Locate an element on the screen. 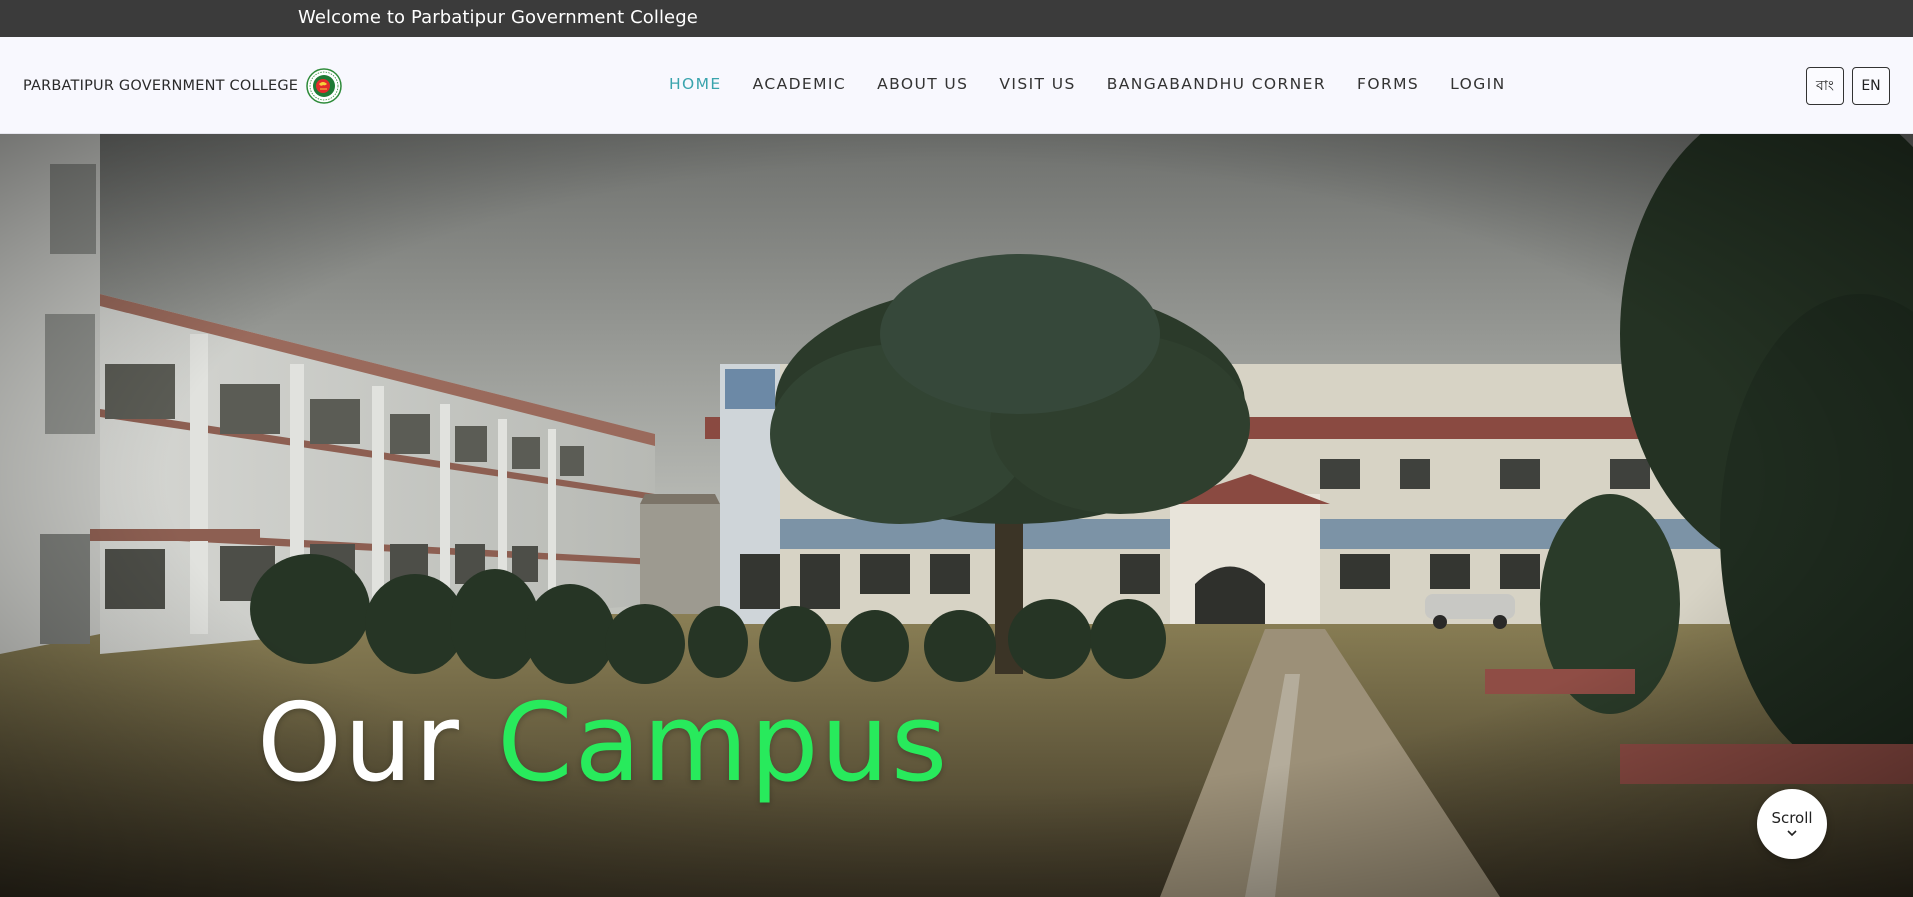  nav-academic: ACADEMIC is located at coordinates (799, 84).